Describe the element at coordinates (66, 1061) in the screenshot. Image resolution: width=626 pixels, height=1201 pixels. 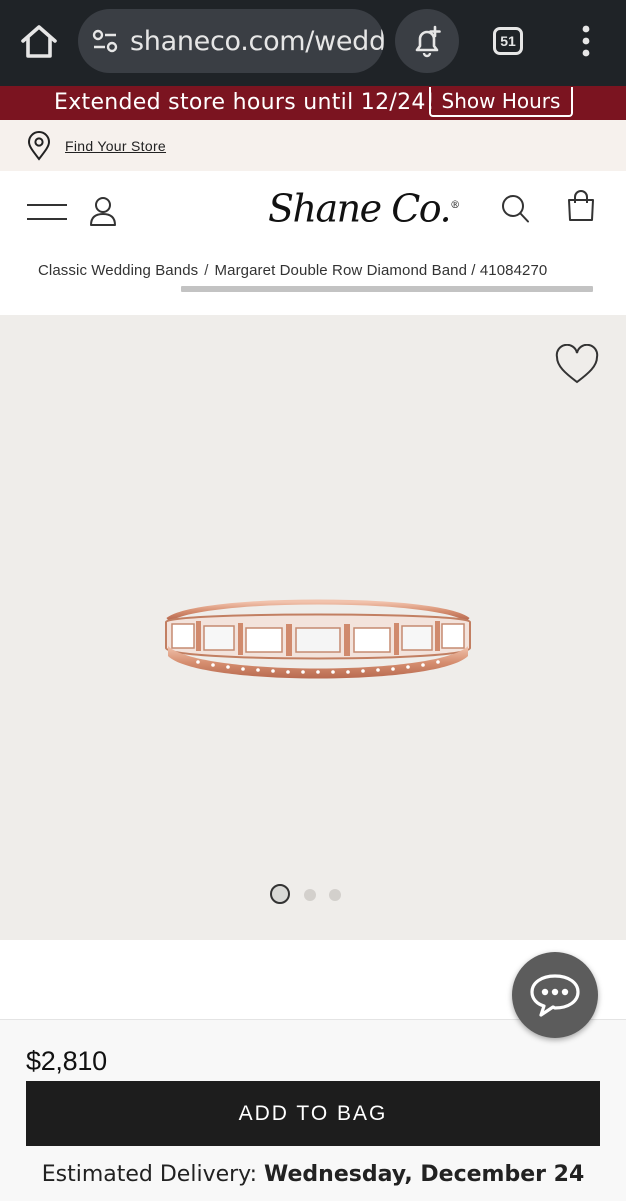
I see `product-price: $2,810` at that location.